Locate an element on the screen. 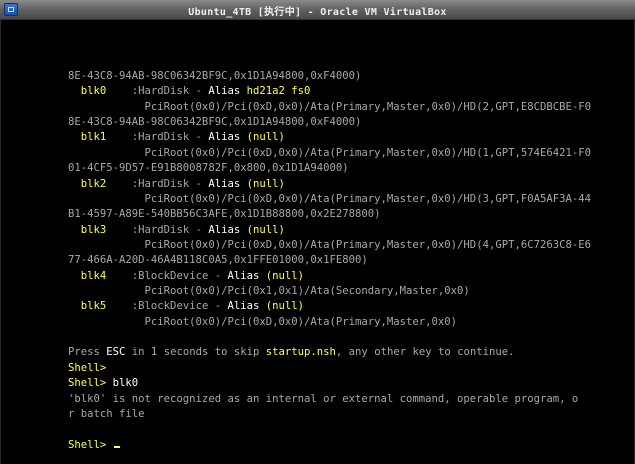  console-line-blk3-row: blk3 :HardDisk - Alias (null) is located at coordinates (176, 230).